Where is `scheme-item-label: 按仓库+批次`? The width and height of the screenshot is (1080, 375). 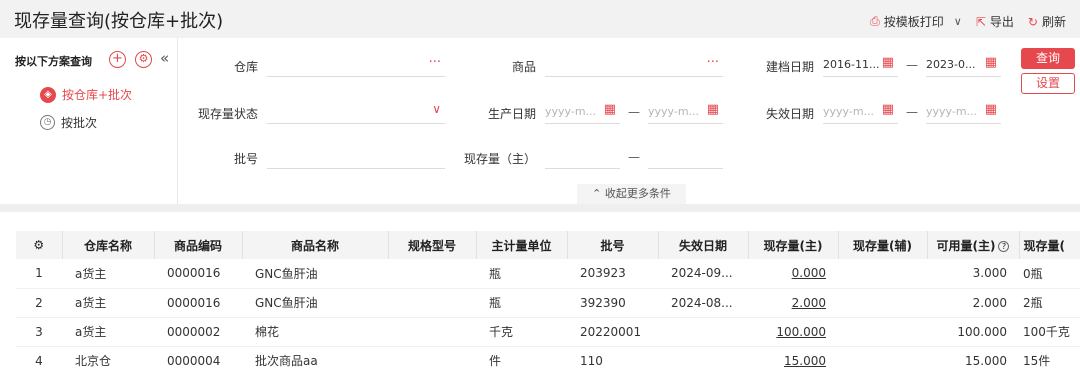
scheme-item-label: 按仓库+批次 is located at coordinates (97, 95).